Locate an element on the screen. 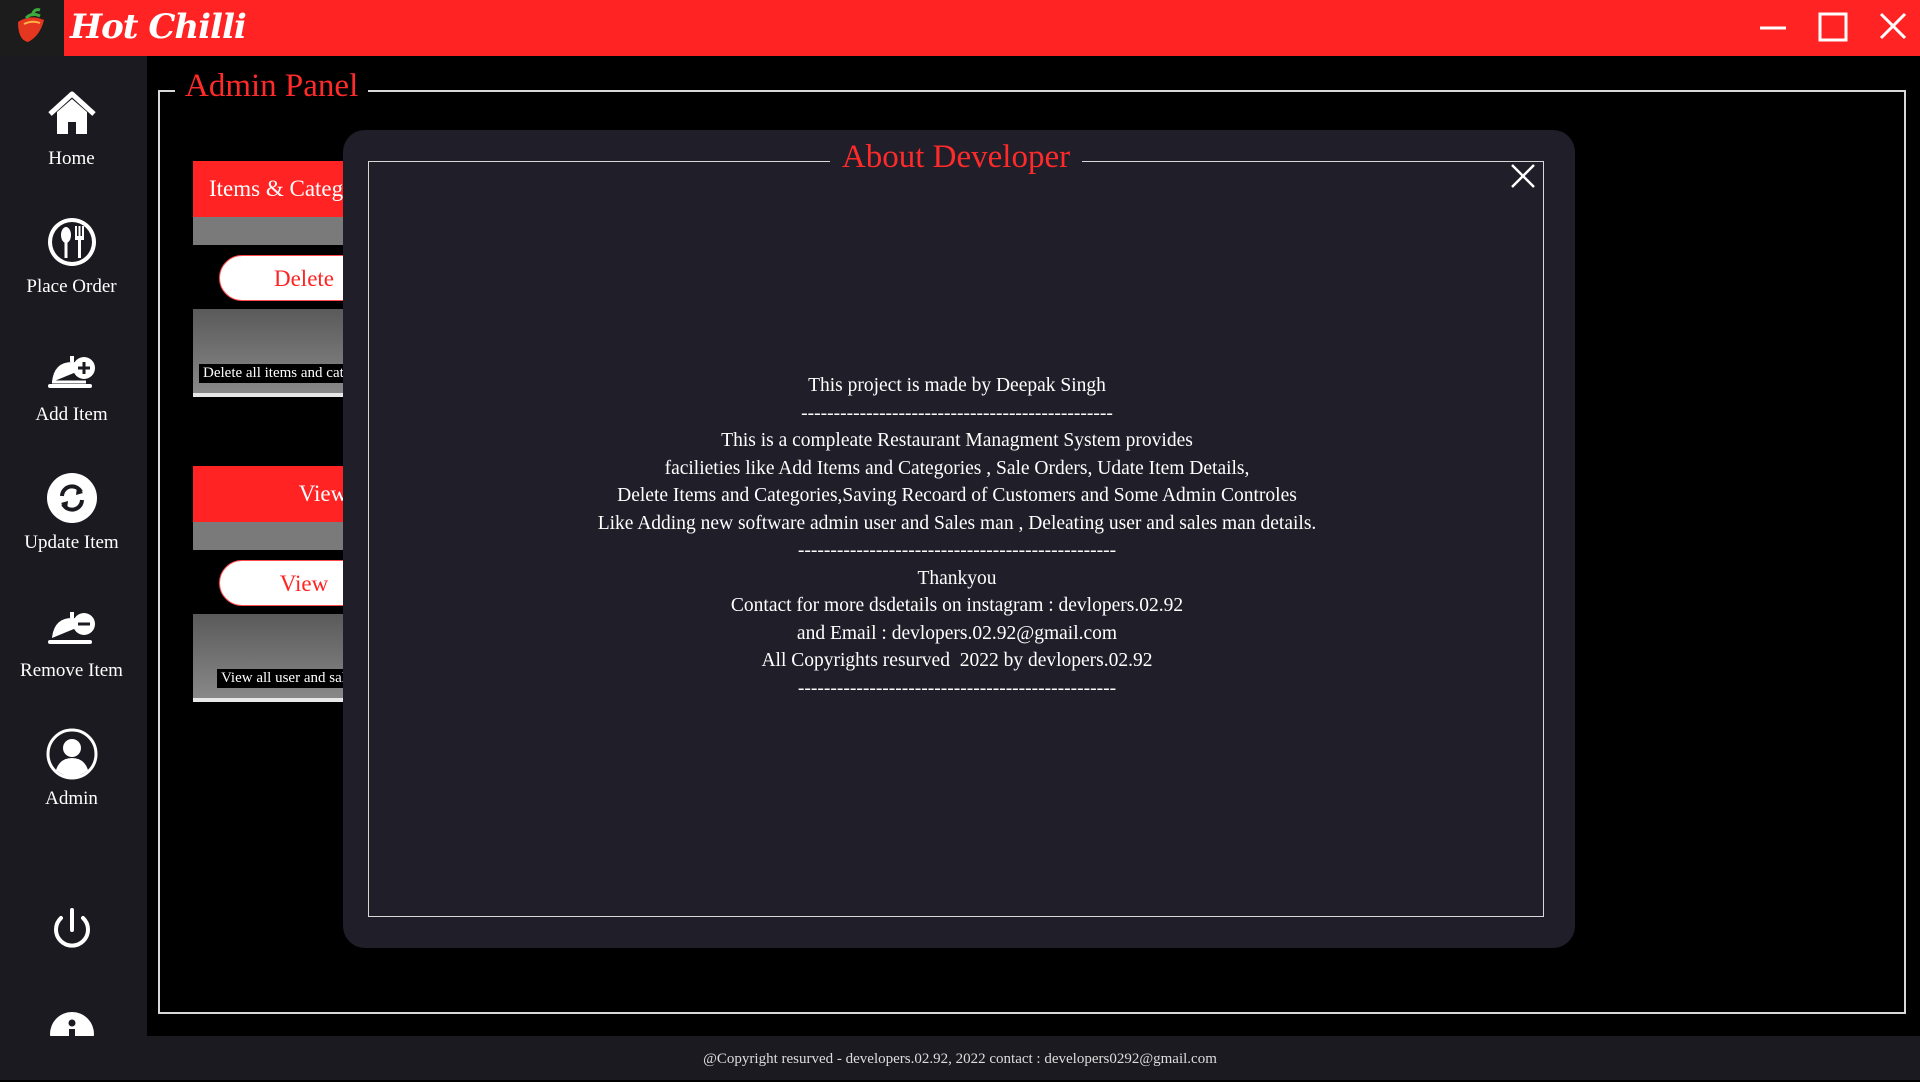 This screenshot has height=1082, width=1920. sidebar-item-home: Home is located at coordinates (73, 148).